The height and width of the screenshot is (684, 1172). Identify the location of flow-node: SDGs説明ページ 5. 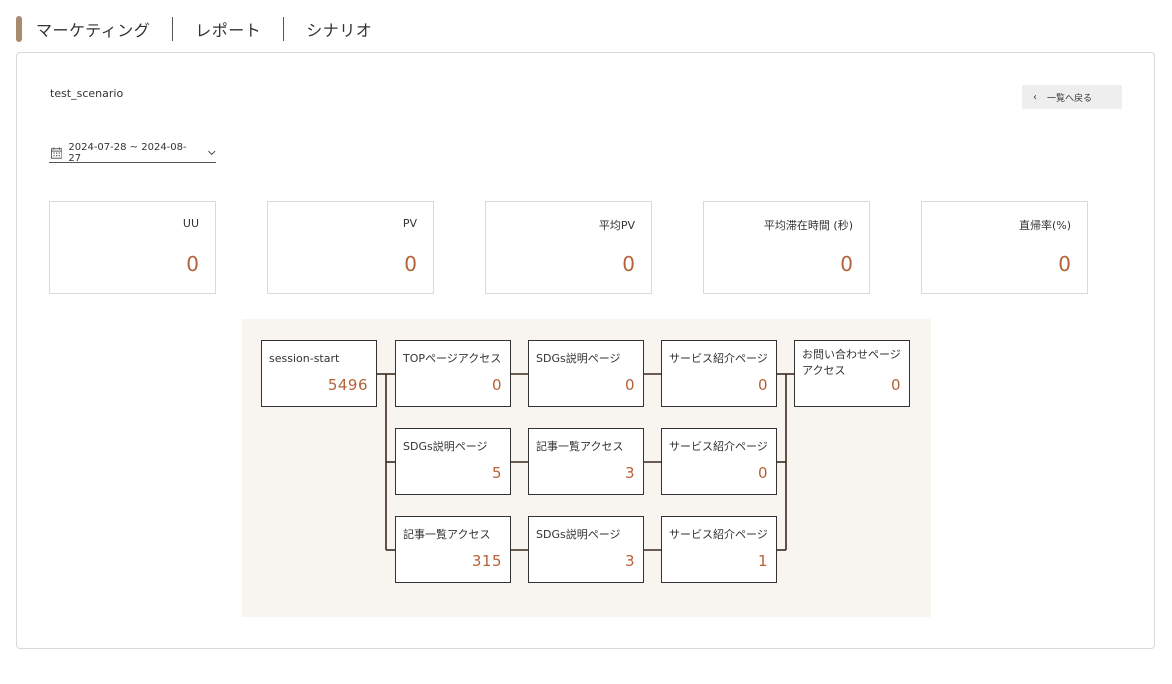
(453, 461).